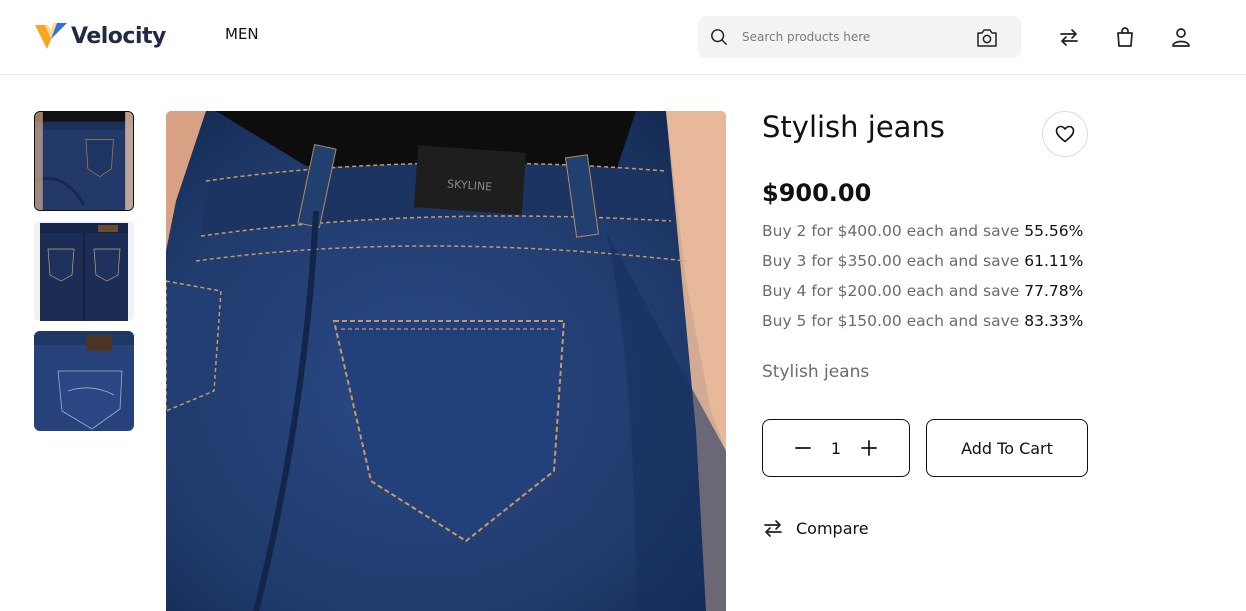 This screenshot has height=611, width=1246. I want to click on tier-text: Buy 5 for $150.00 each and save, so click(891, 321).